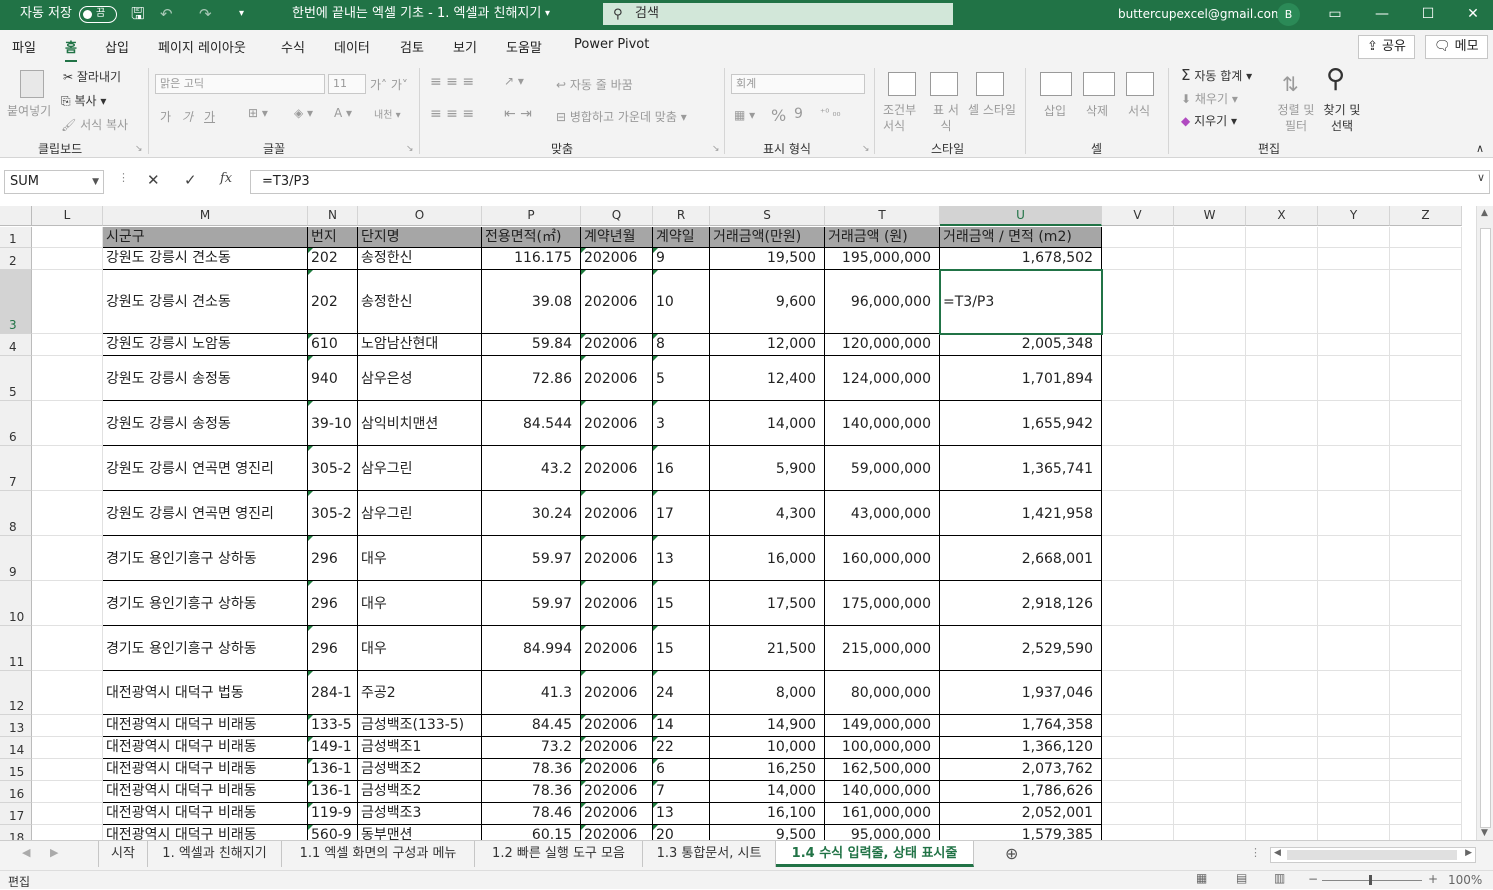  What do you see at coordinates (420, 814) in the screenshot?
I see `table-cell: 금성백조3` at bounding box center [420, 814].